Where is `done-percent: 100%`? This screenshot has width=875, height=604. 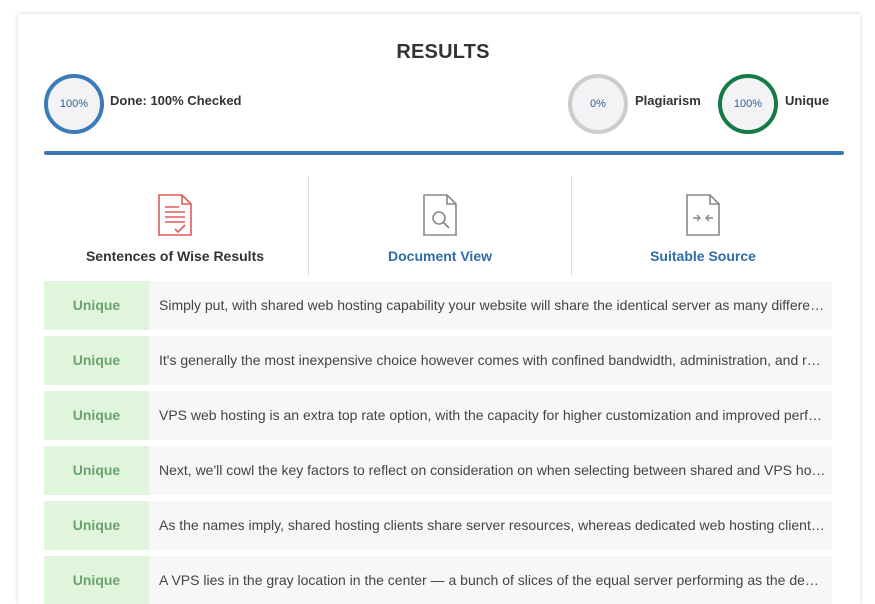 done-percent: 100% is located at coordinates (74, 104).